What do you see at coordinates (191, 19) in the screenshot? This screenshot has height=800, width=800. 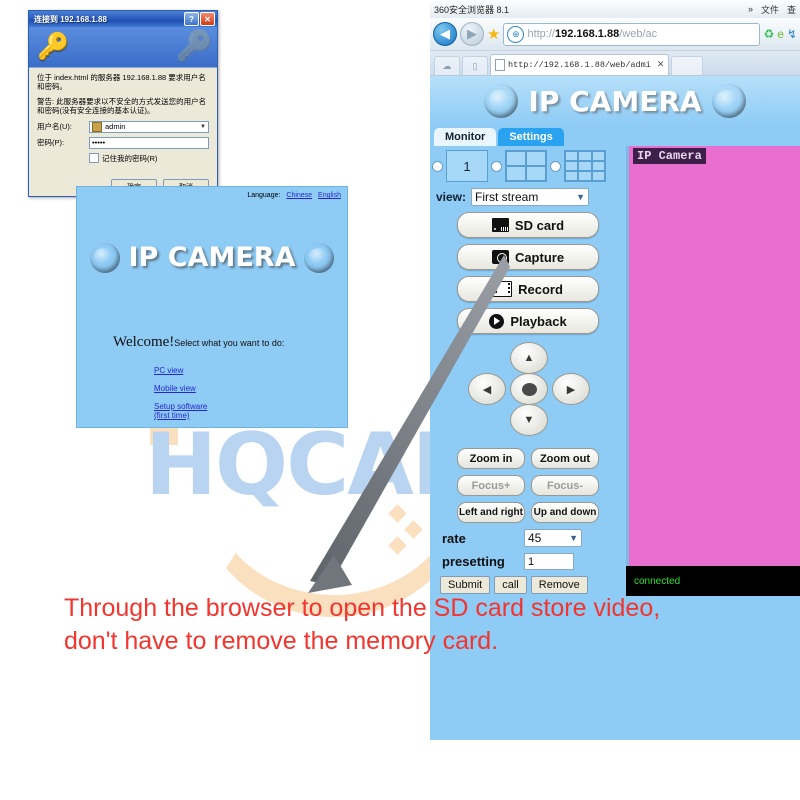 I see `help-icon: ?` at bounding box center [191, 19].